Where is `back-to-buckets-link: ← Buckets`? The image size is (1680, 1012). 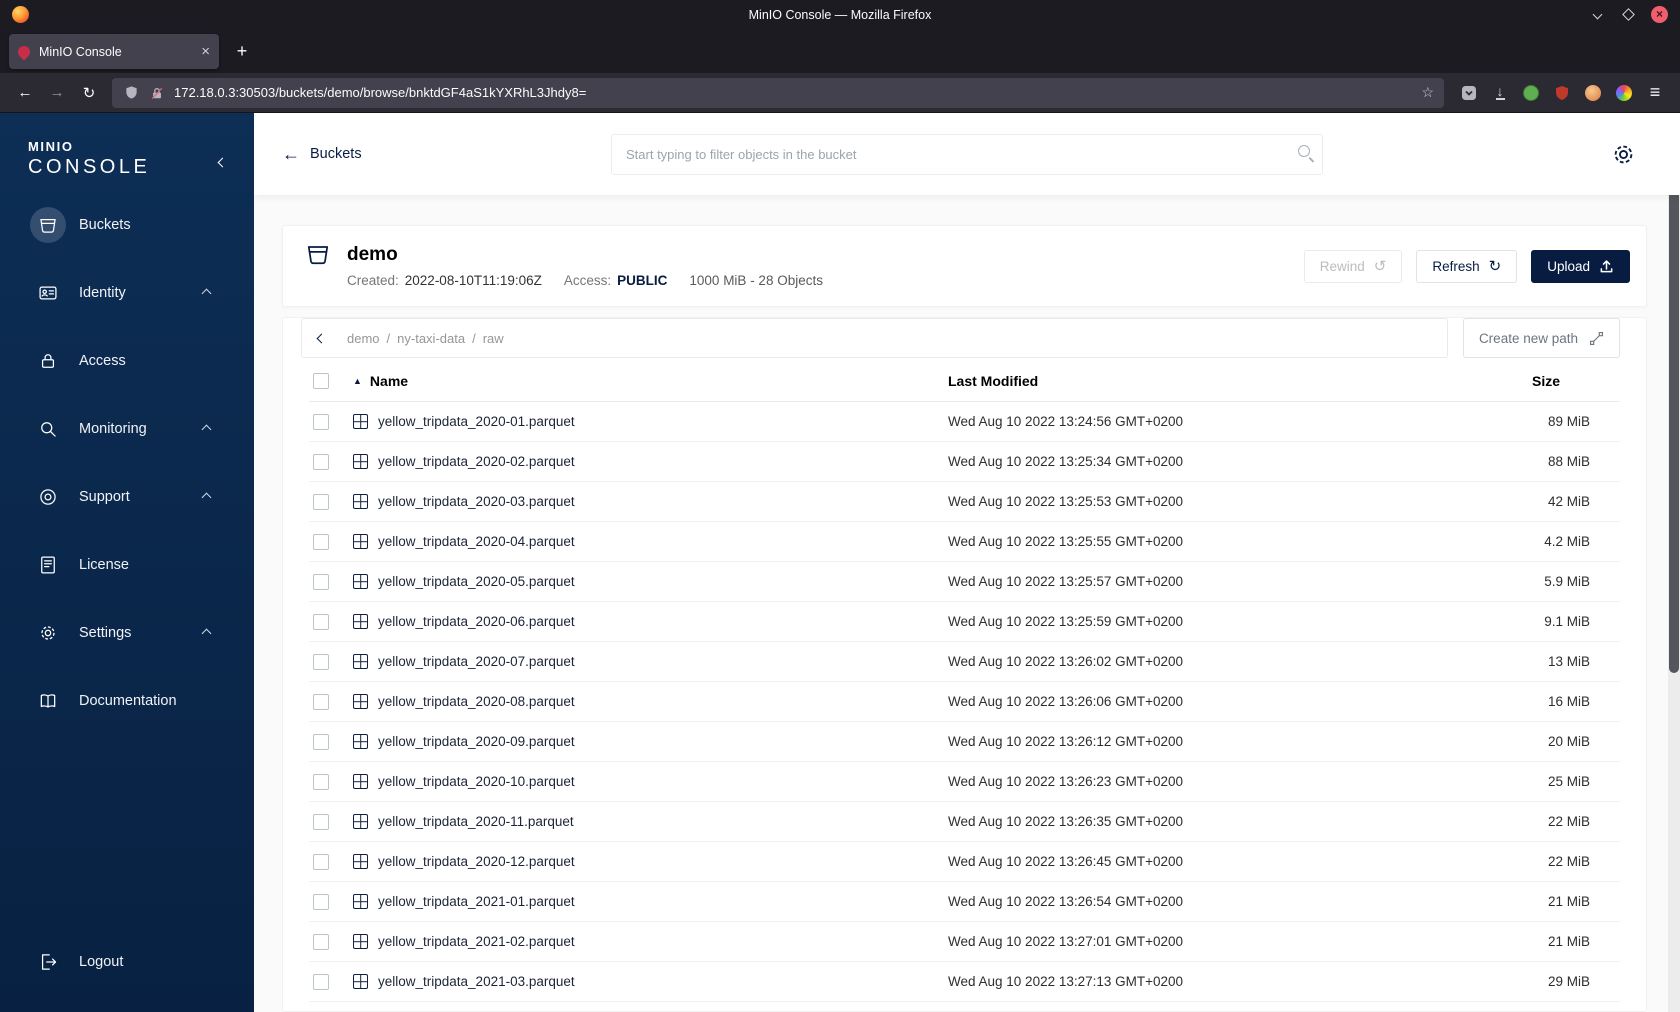
back-to-buckets-link: ← Buckets is located at coordinates (322, 154).